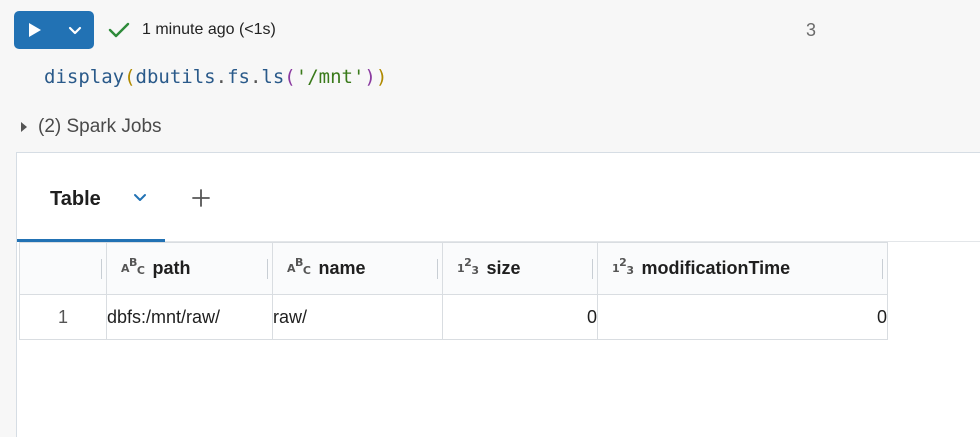 This screenshot has height=437, width=980. I want to click on column-name: path, so click(171, 268).